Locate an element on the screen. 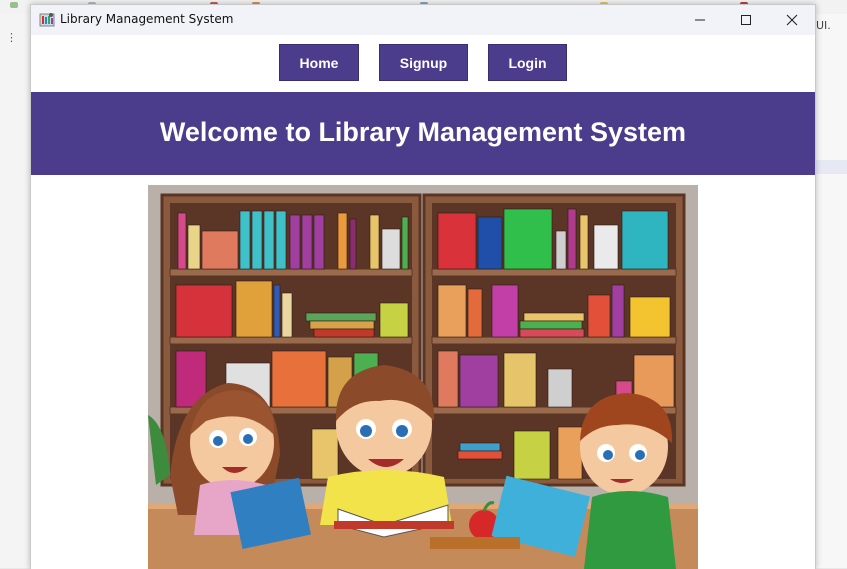 The image size is (847, 569). welcome-banner: Welcome to Library Management System is located at coordinates (423, 133).